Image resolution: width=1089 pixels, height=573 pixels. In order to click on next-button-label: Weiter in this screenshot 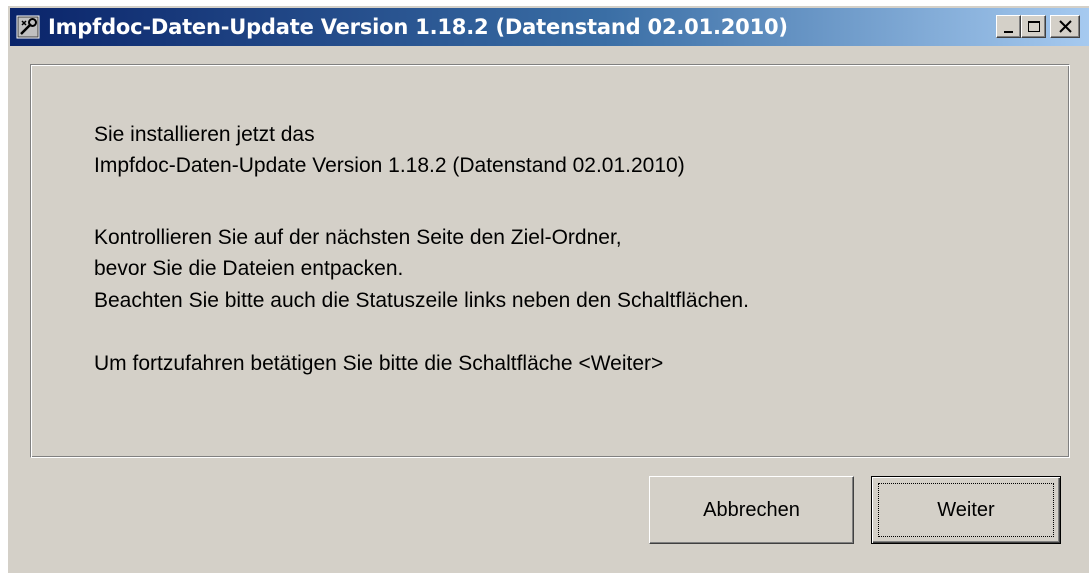, I will do `click(966, 509)`.